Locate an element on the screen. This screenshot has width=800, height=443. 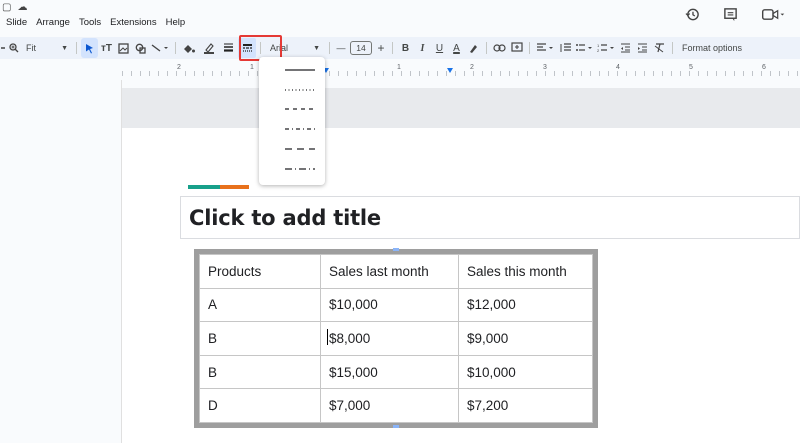
dash-option-long-dash is located at coordinates (292, 148).